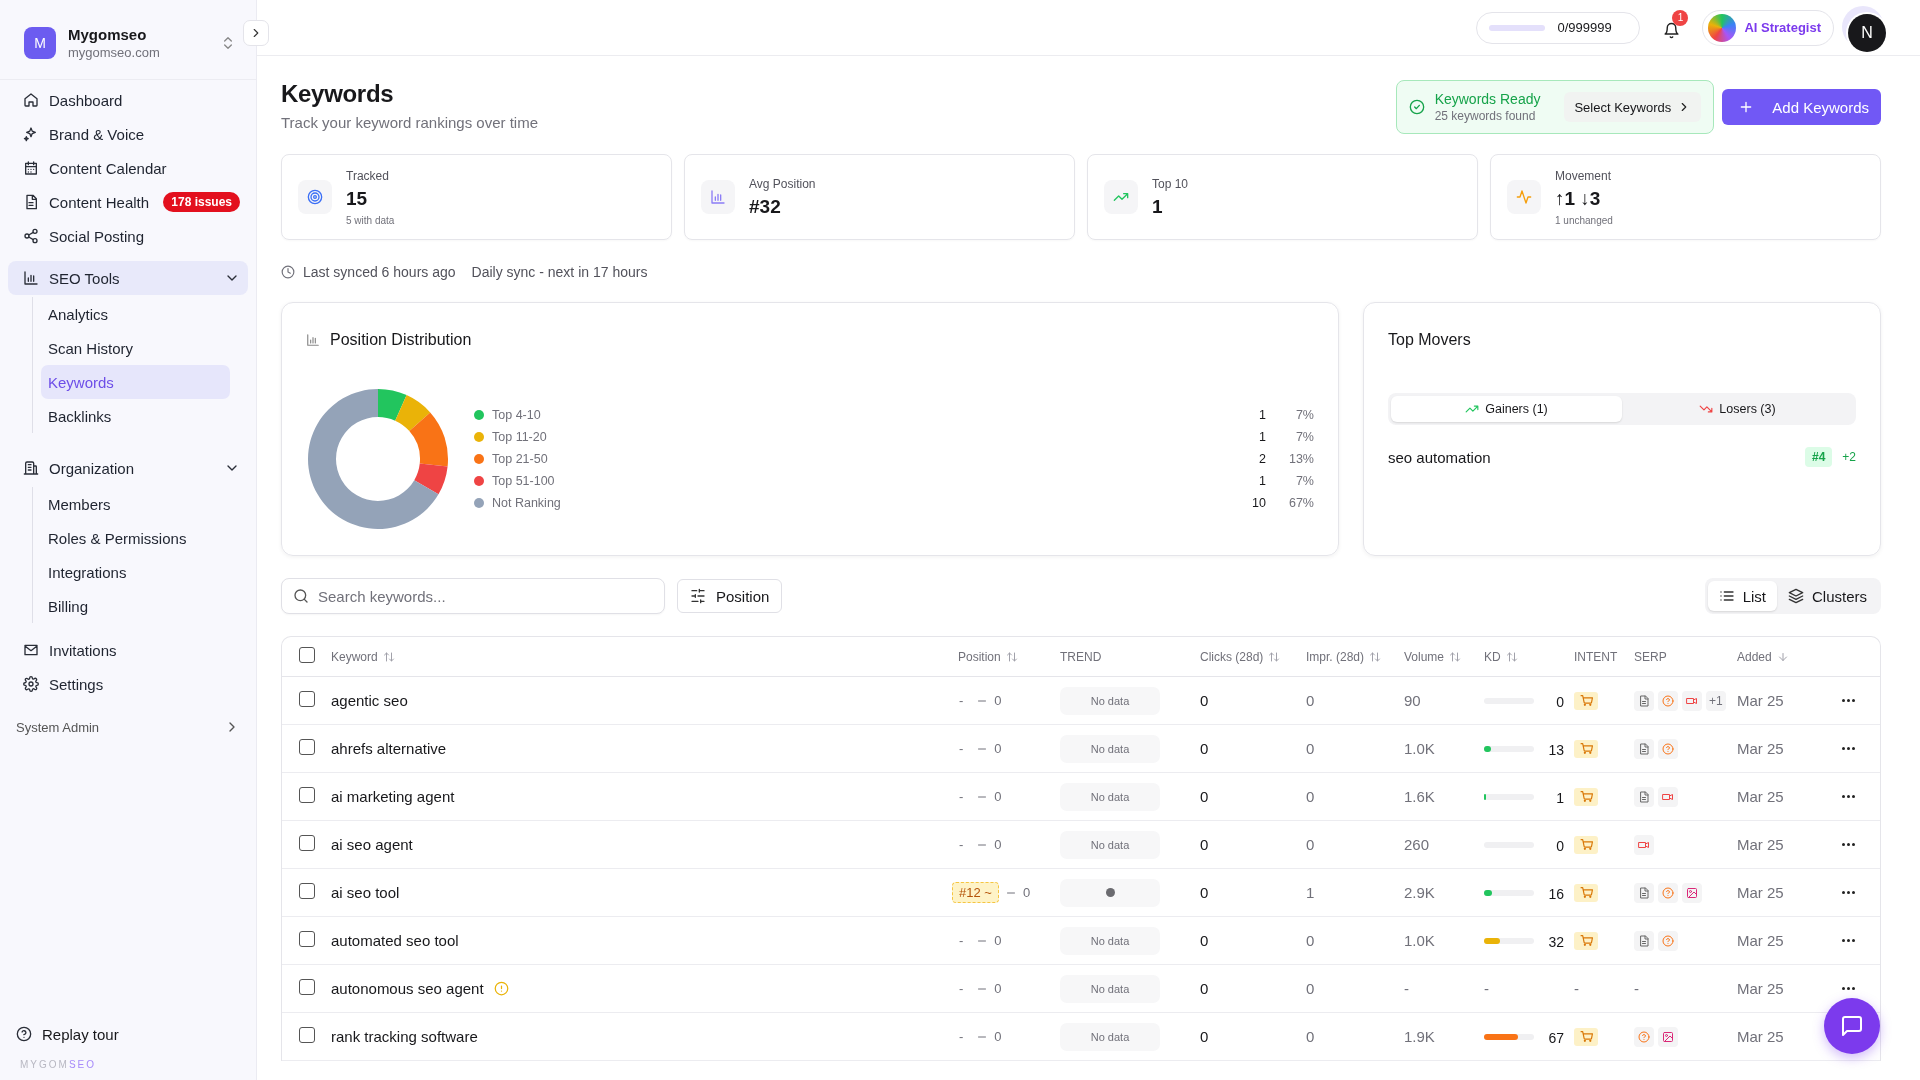 The image size is (1920, 1080). What do you see at coordinates (135, 606) in the screenshot?
I see `nav-subitem: Billing` at bounding box center [135, 606].